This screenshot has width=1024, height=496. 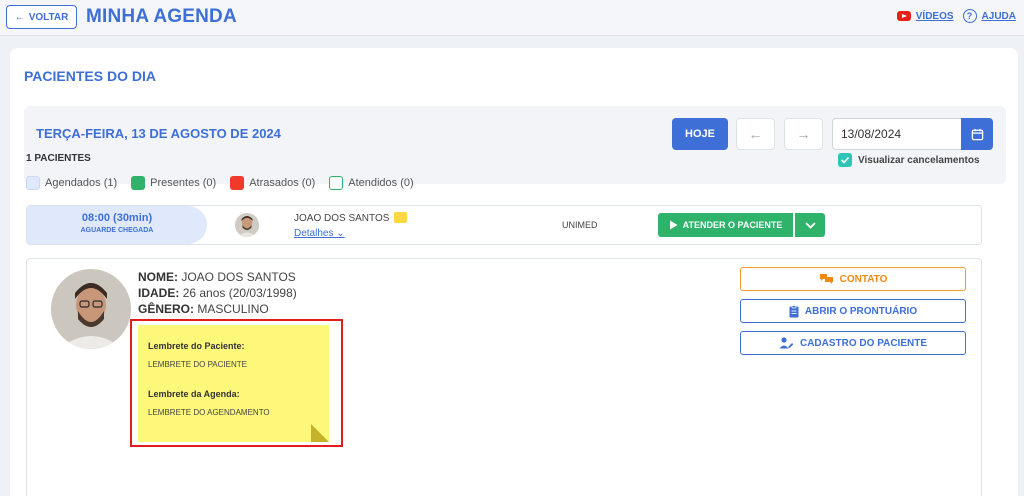 I want to click on gender-label: GÊNERO:, so click(x=166, y=309).